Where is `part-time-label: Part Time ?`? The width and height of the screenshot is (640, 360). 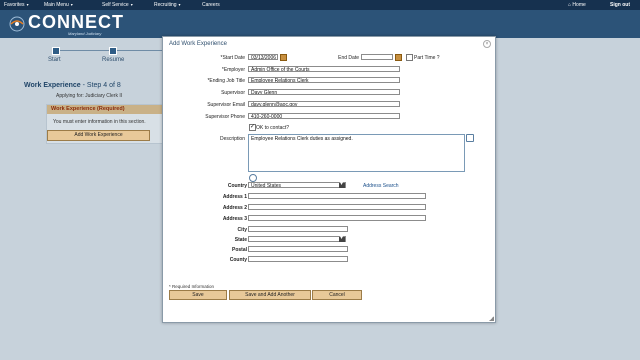
part-time-label: Part Time ? is located at coordinates (427, 58).